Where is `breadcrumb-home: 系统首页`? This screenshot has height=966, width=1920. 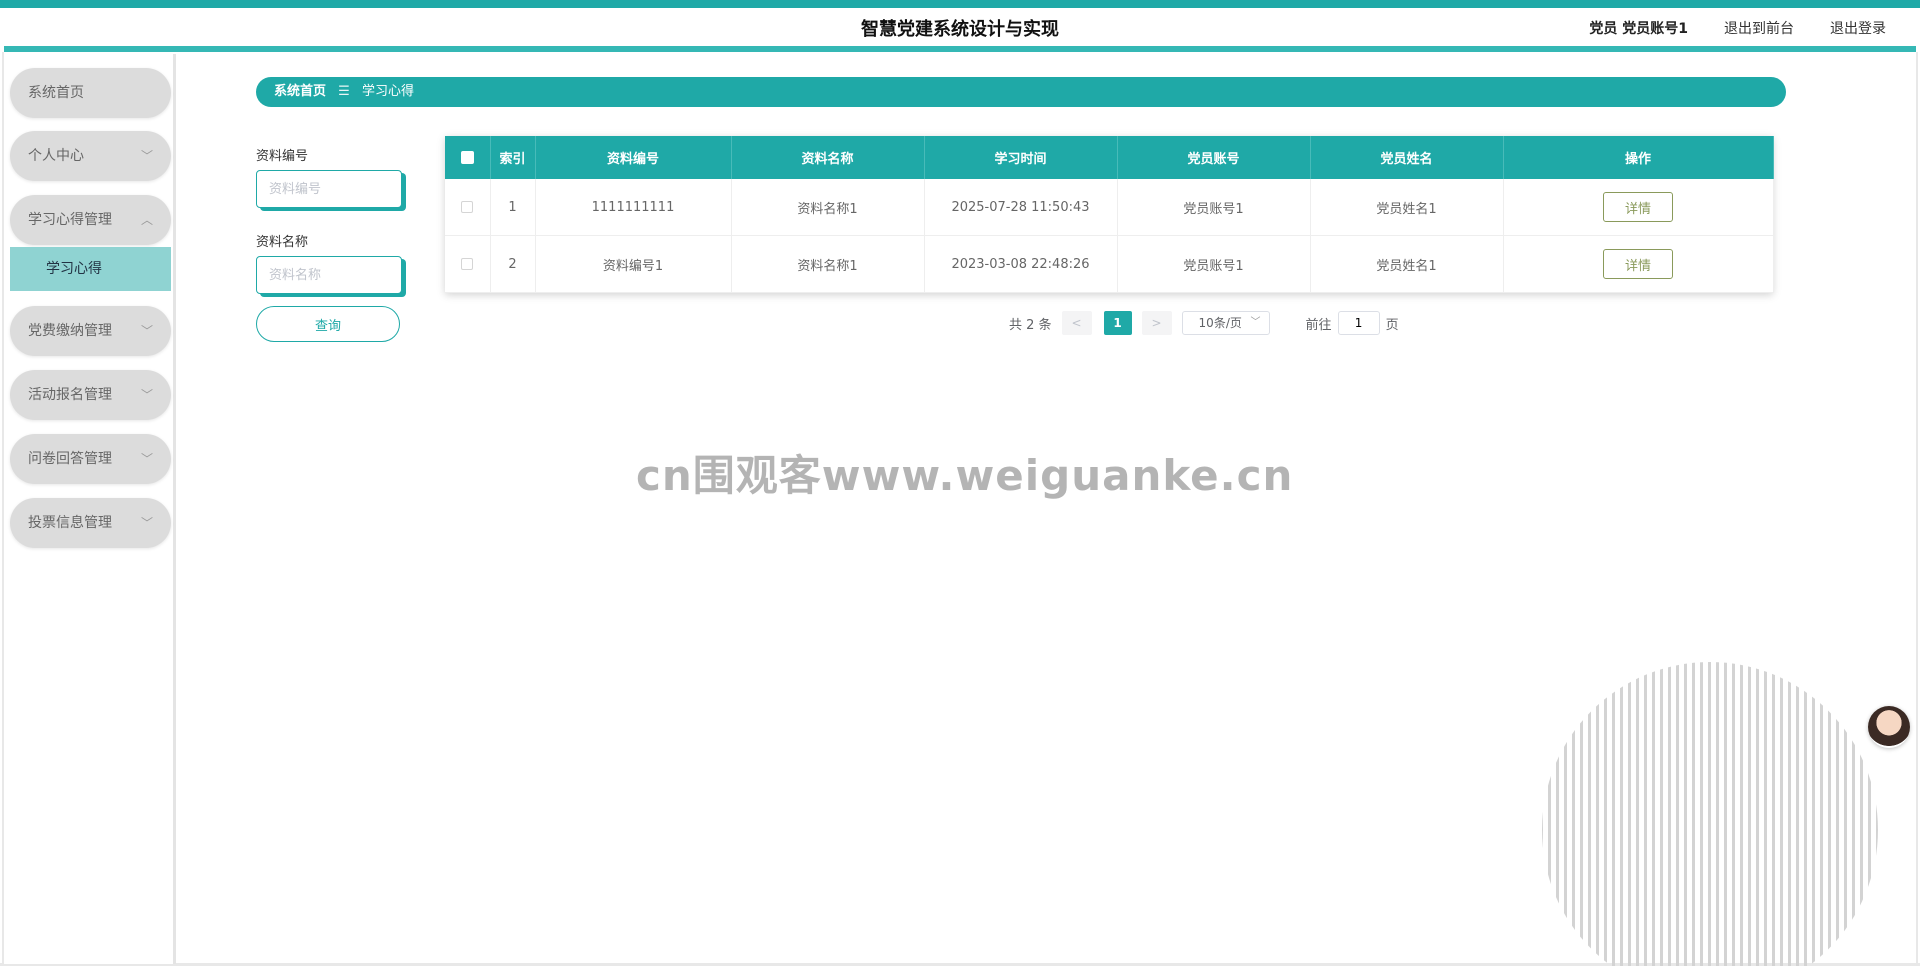
breadcrumb-home: 系统首页 is located at coordinates (300, 91).